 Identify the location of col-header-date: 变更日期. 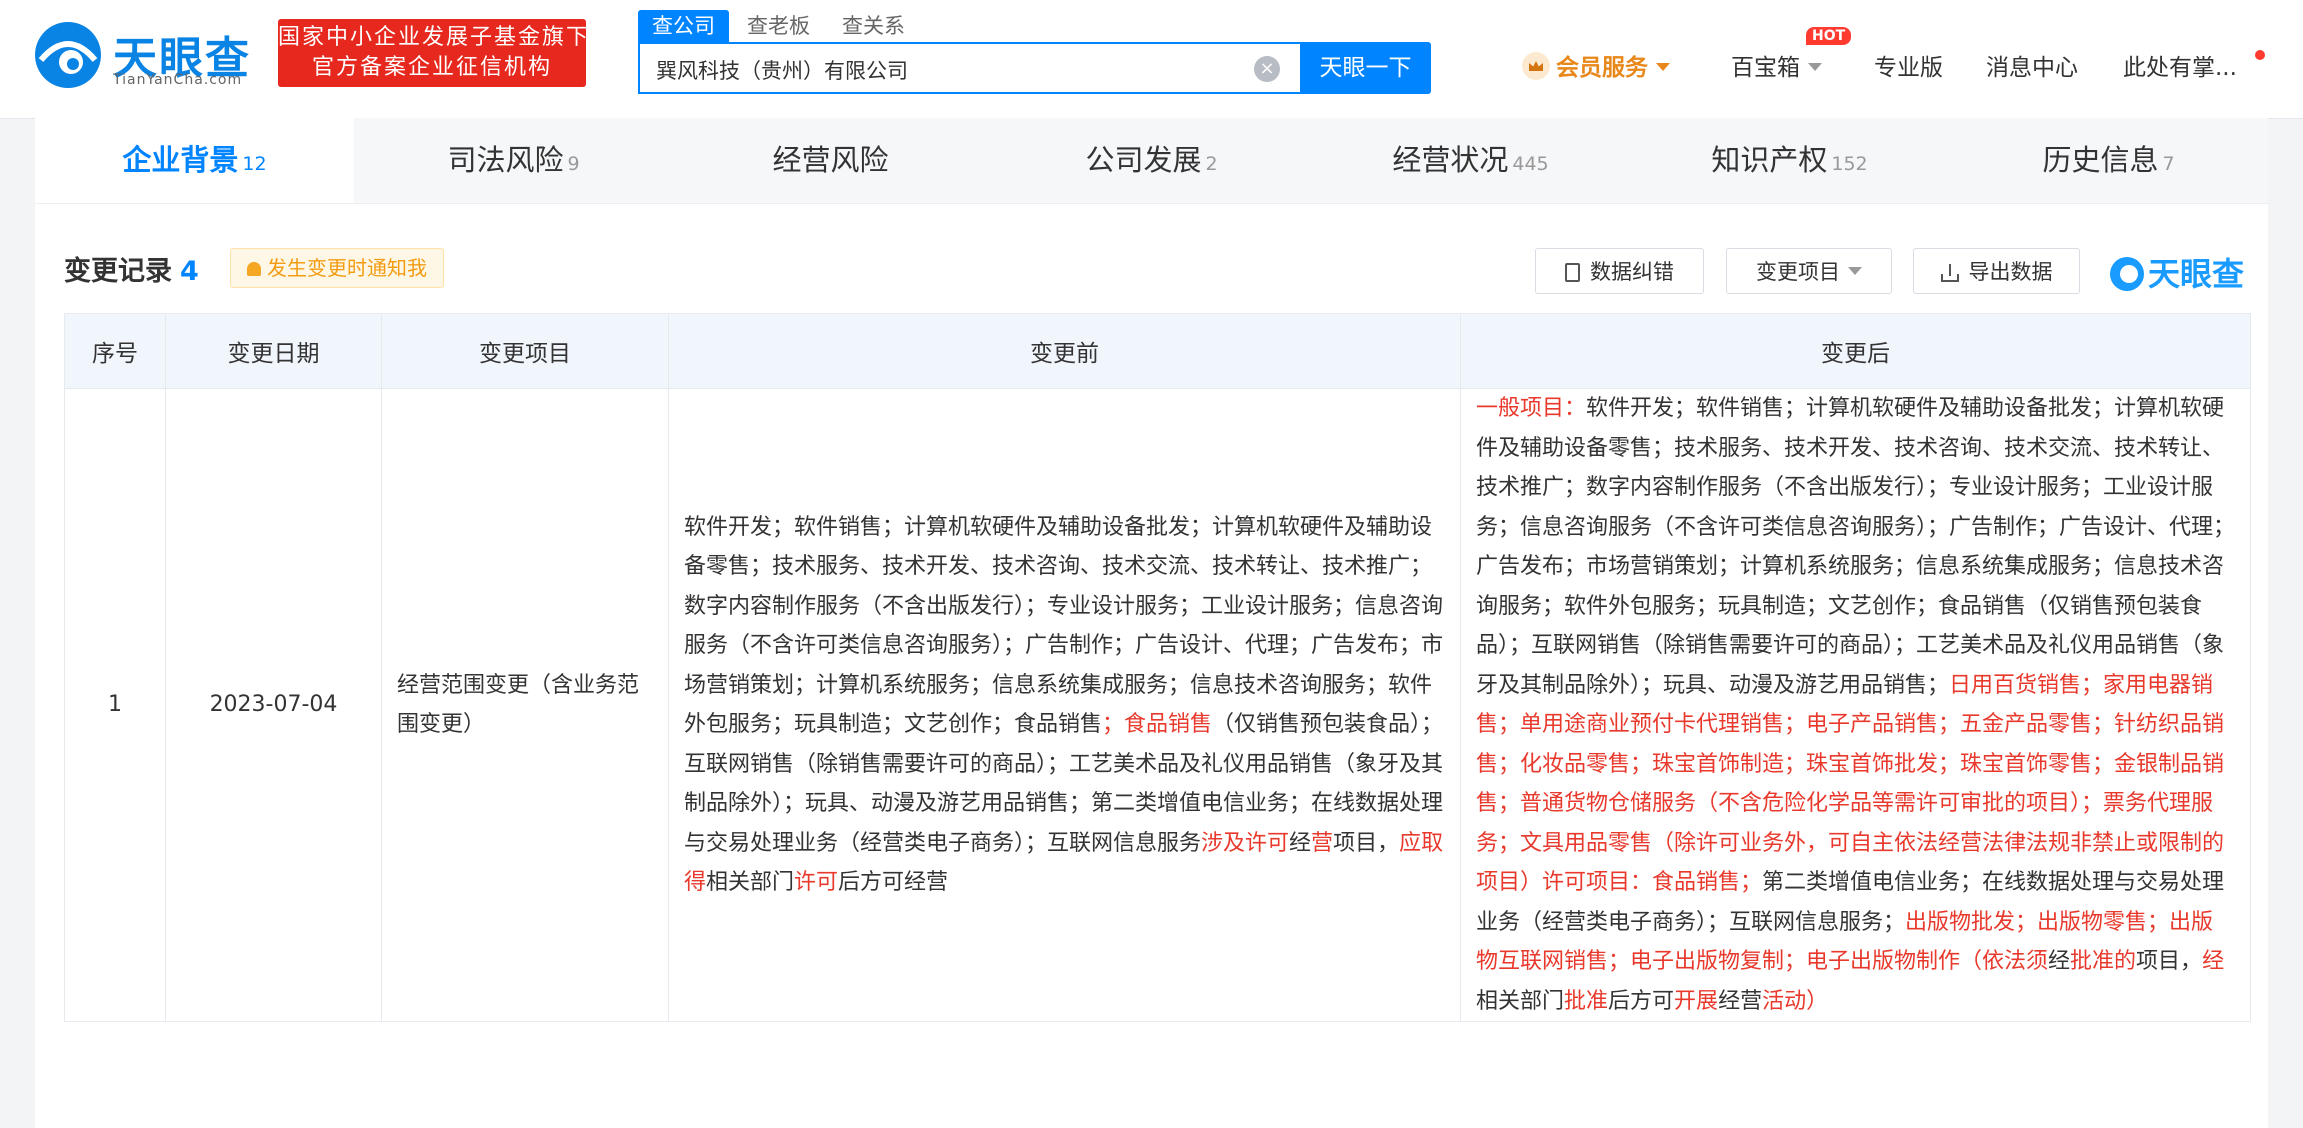
(273, 351).